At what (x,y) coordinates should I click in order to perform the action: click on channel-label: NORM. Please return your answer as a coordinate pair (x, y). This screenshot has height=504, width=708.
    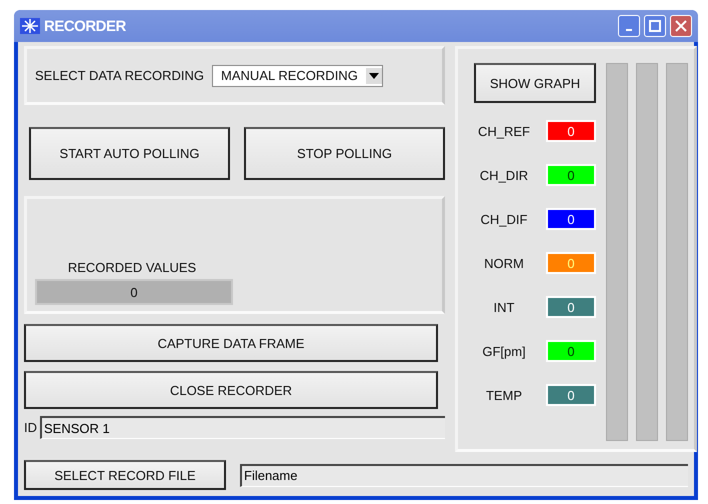
    Looking at the image, I should click on (504, 263).